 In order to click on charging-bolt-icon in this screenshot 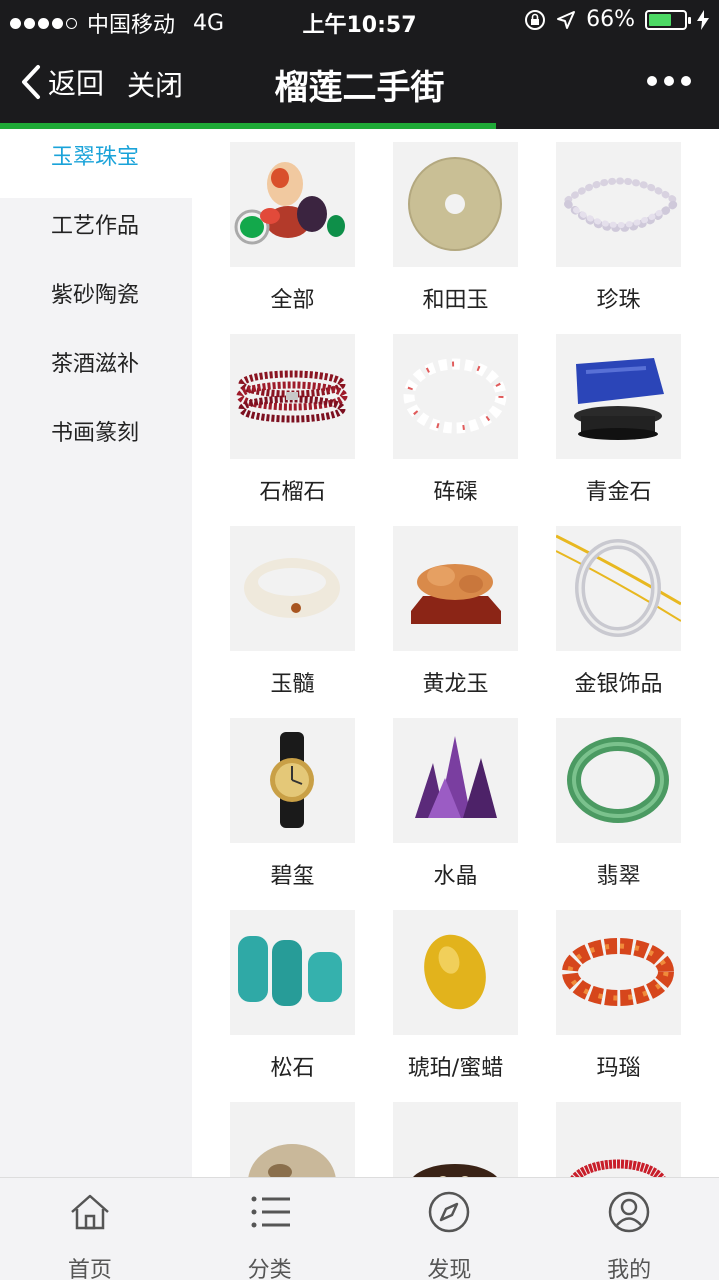, I will do `click(703, 19)`.